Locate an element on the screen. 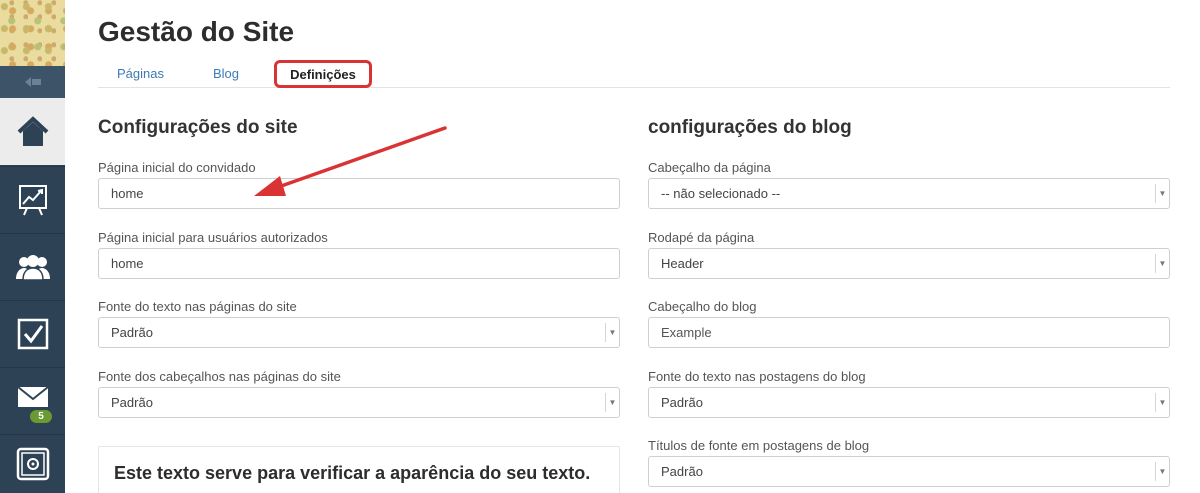 The width and height of the screenshot is (1200, 493). sidebar: 5 is located at coordinates (32, 246).